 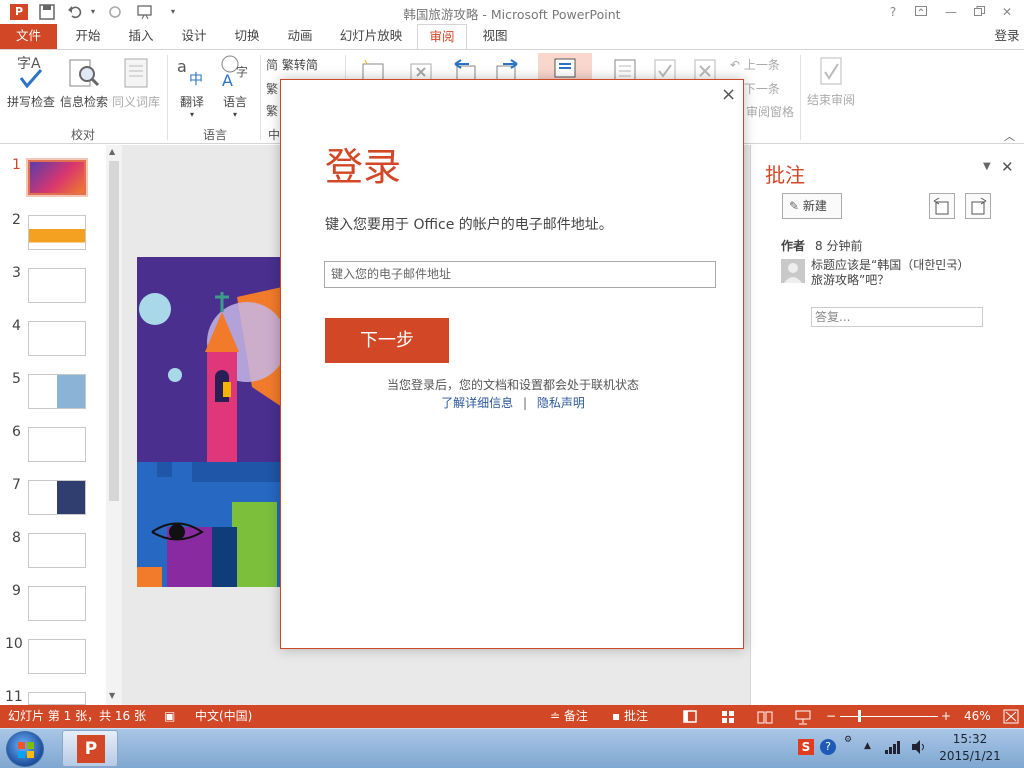 What do you see at coordinates (223, 716) in the screenshot?
I see `language-status: 中文(中国)` at bounding box center [223, 716].